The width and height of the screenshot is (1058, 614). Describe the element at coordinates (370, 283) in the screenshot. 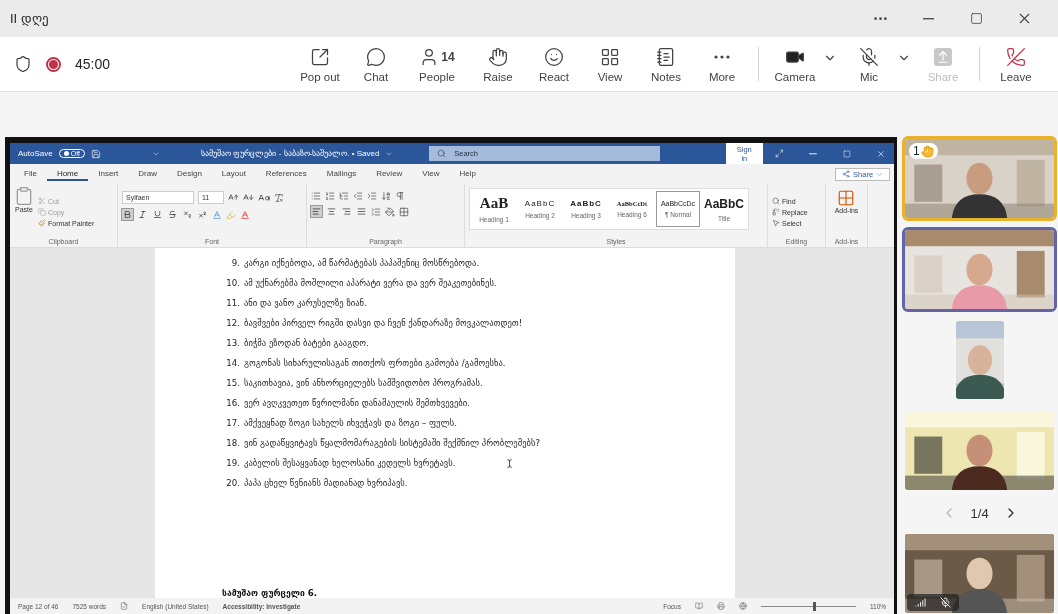

I see `sentence: ამ უქნარებმა მოშლილი აპარატი ვერა და ვერ შეაკეთებინეს.` at that location.